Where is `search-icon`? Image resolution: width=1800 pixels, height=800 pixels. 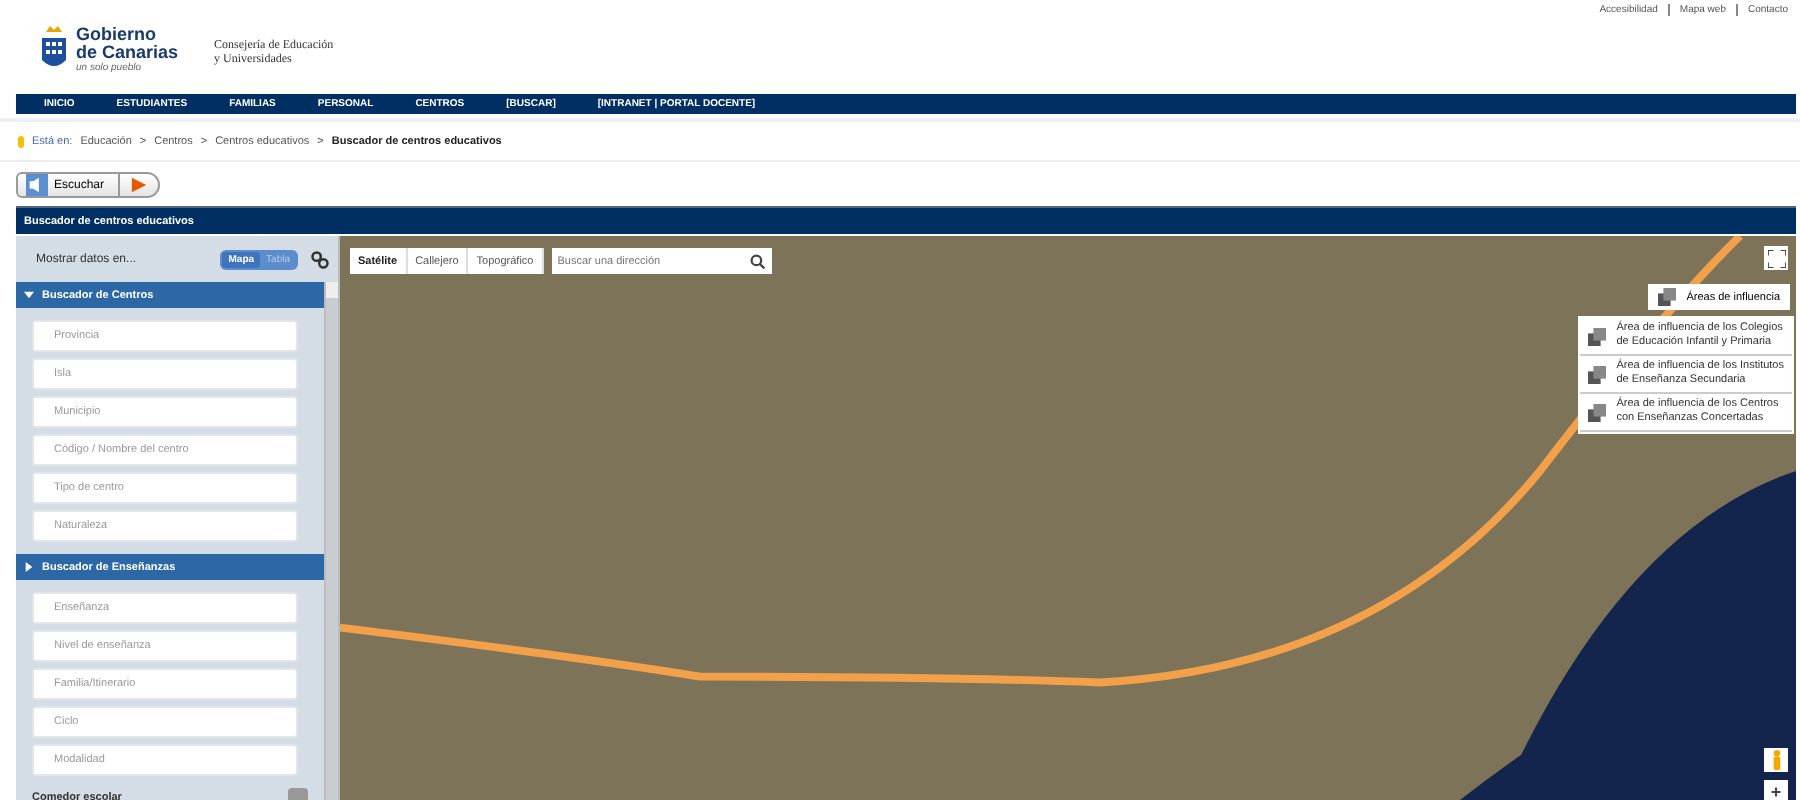 search-icon is located at coordinates (758, 261).